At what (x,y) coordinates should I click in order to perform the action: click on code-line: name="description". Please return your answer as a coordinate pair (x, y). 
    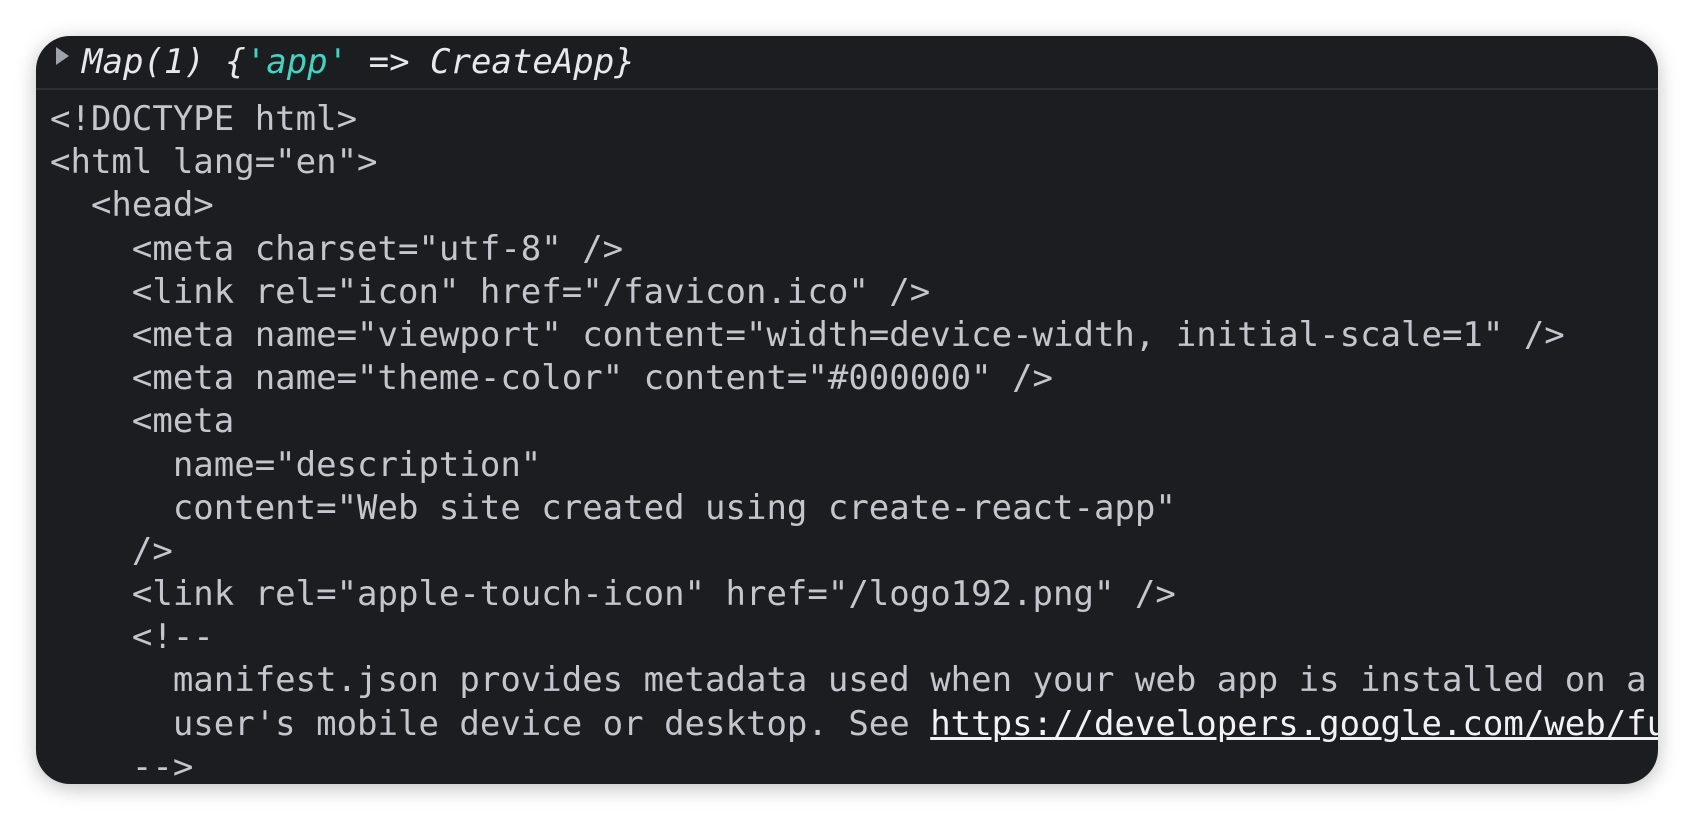
    Looking at the image, I should click on (296, 464).